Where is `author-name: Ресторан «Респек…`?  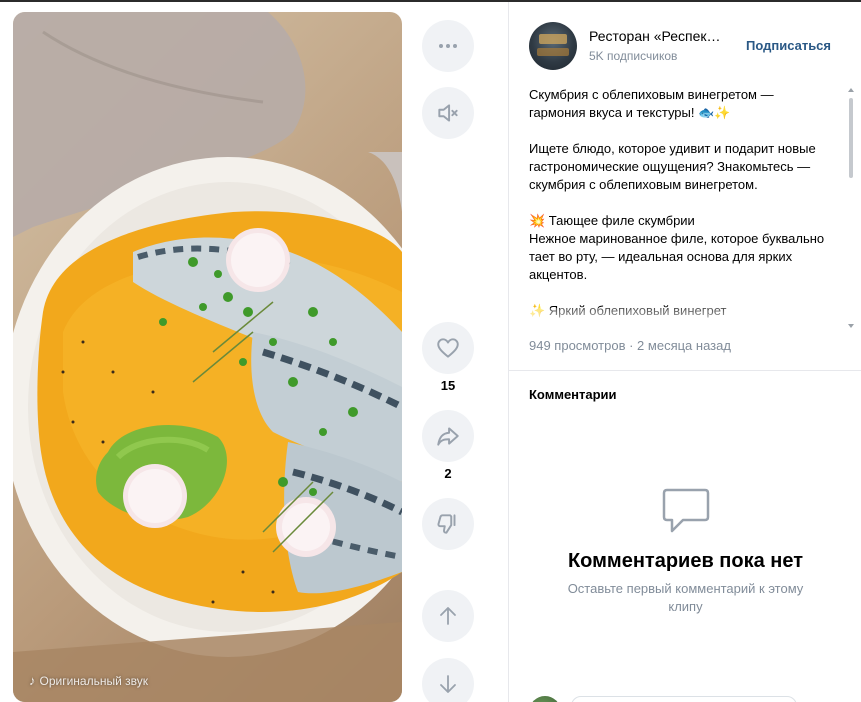 author-name: Ресторан «Респек… is located at coordinates (656, 36).